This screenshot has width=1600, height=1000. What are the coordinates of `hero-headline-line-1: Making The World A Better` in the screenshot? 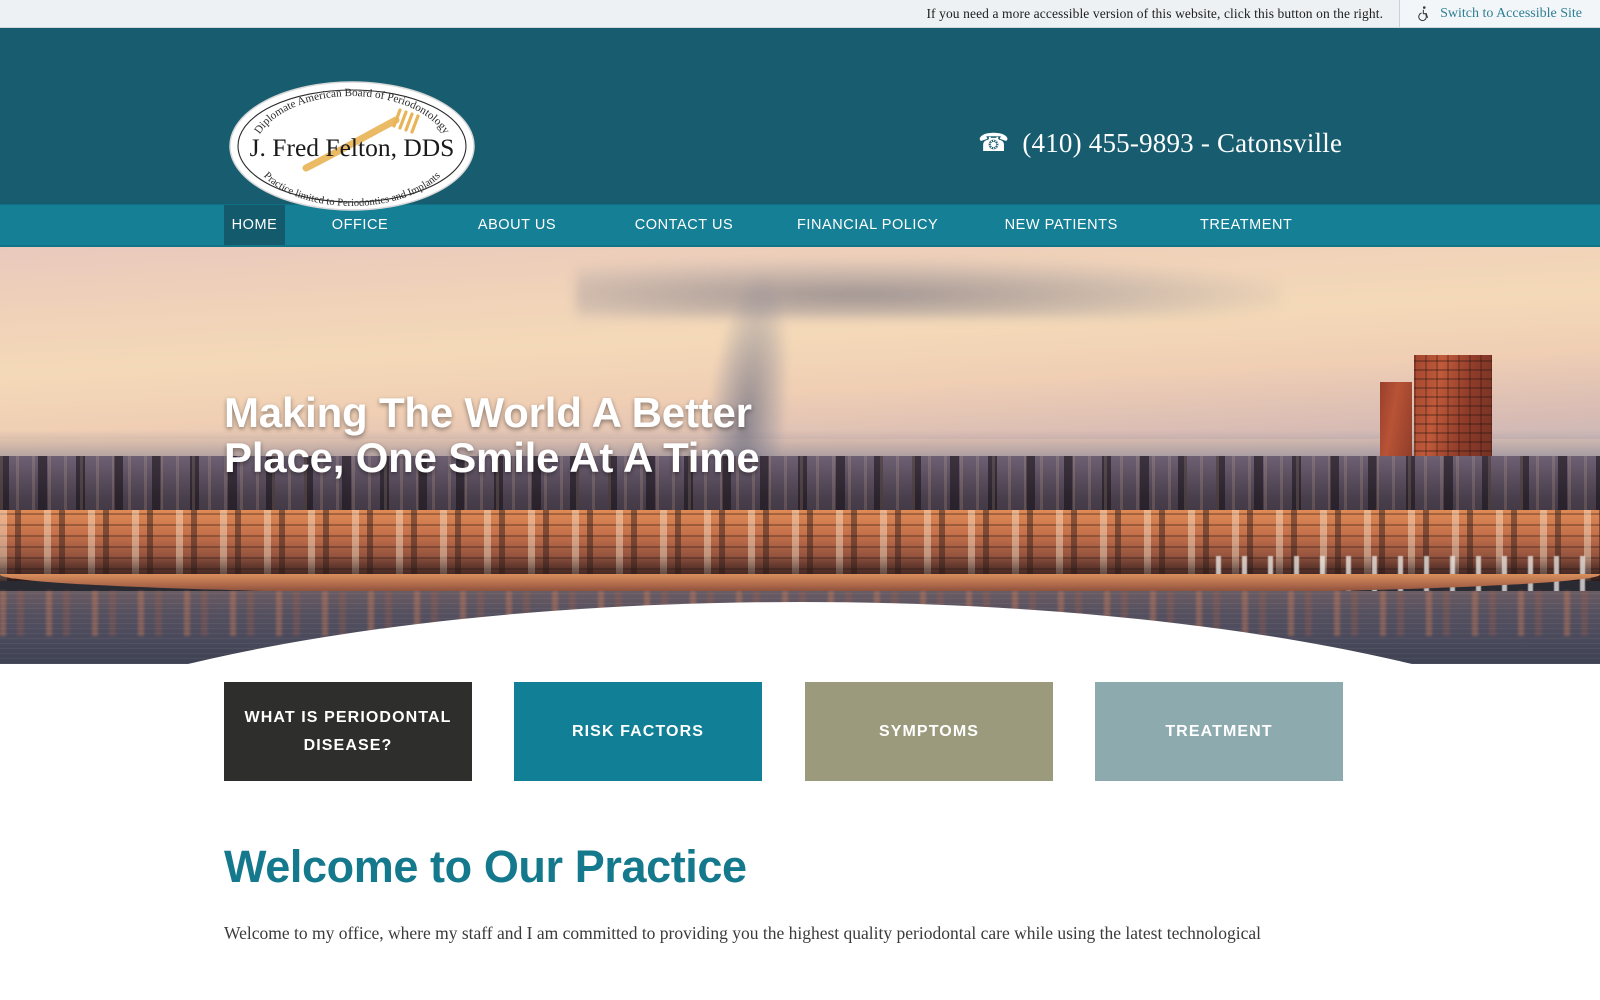 It's located at (488, 412).